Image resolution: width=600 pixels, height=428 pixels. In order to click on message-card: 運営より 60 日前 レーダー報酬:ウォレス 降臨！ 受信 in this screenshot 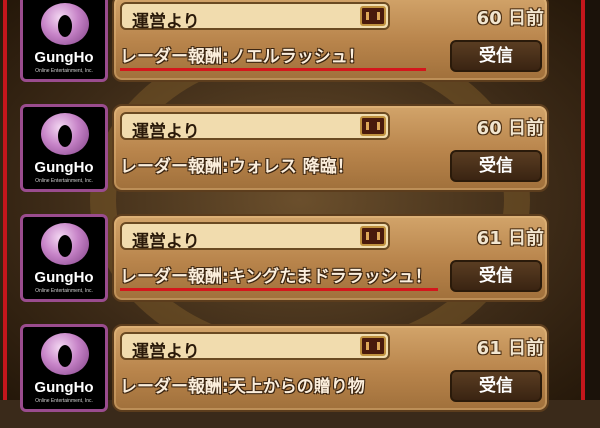, I will do `click(330, 148)`.